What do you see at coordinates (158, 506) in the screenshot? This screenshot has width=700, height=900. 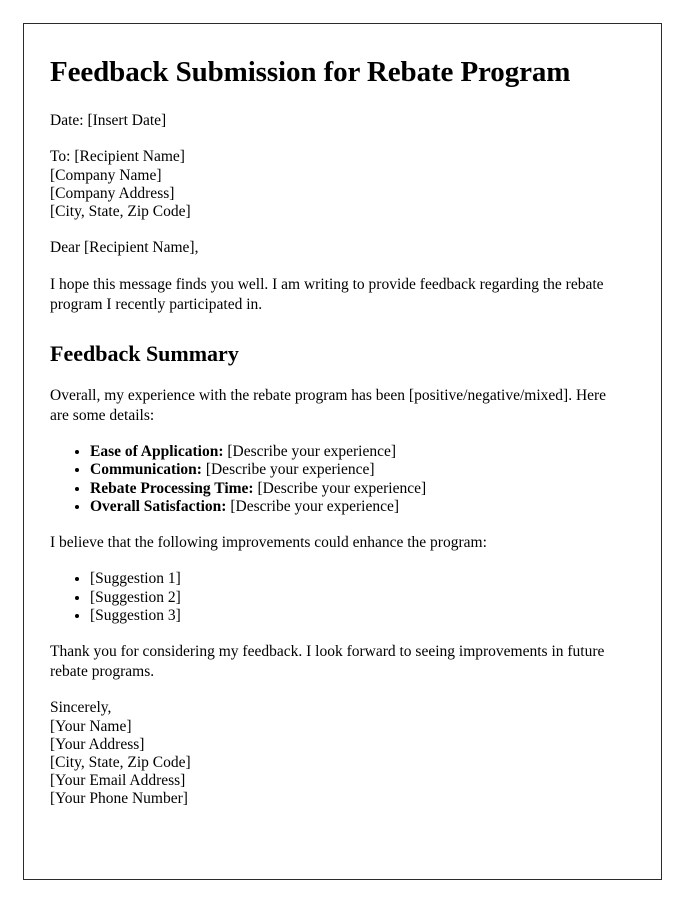 I see `list-item-label: Overall Satisfaction:` at bounding box center [158, 506].